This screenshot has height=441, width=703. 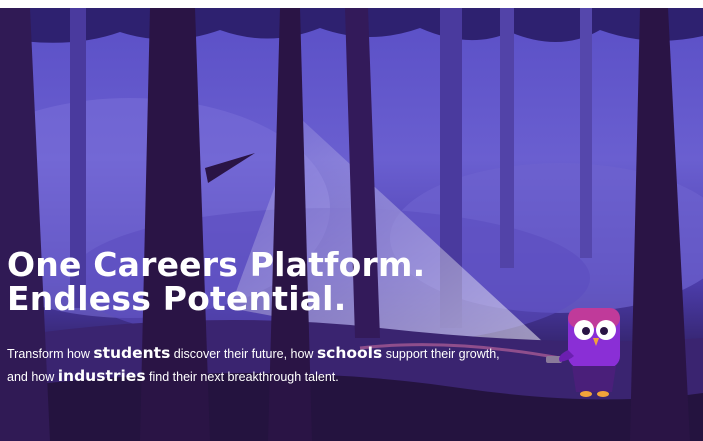 What do you see at coordinates (216, 264) in the screenshot?
I see `headline-line-1: One Careers Platform.` at bounding box center [216, 264].